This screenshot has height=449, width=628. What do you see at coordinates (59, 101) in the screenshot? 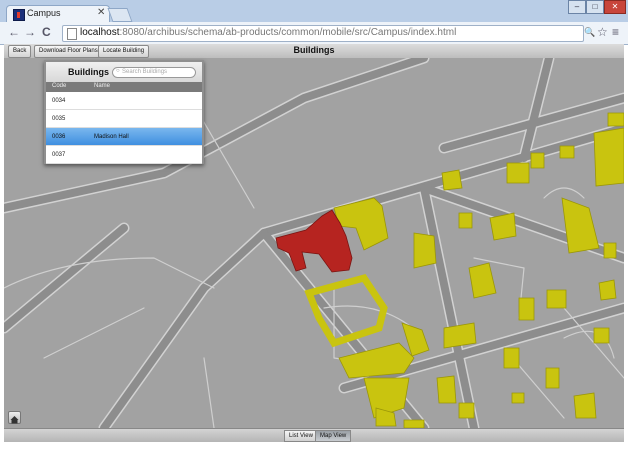
I see `row-code: 0034` at bounding box center [59, 101].